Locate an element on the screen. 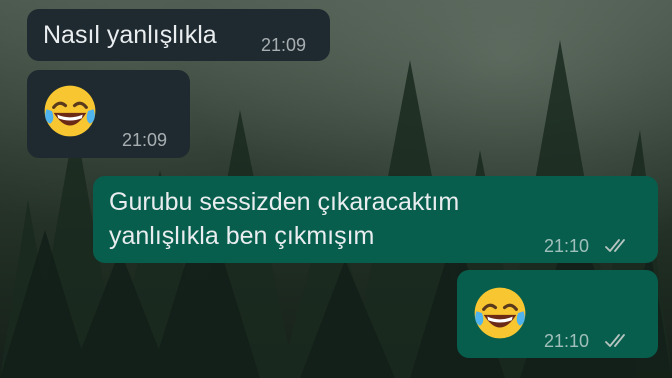 This screenshot has width=672, height=378. message-text-line-2: yanlışlıkla ben çıkmışım is located at coordinates (242, 236).